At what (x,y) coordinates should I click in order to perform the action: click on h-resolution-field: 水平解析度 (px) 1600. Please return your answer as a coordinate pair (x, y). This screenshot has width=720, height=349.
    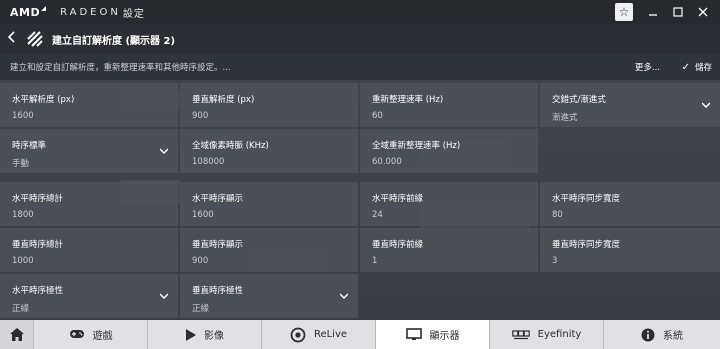
    Looking at the image, I should click on (89, 105).